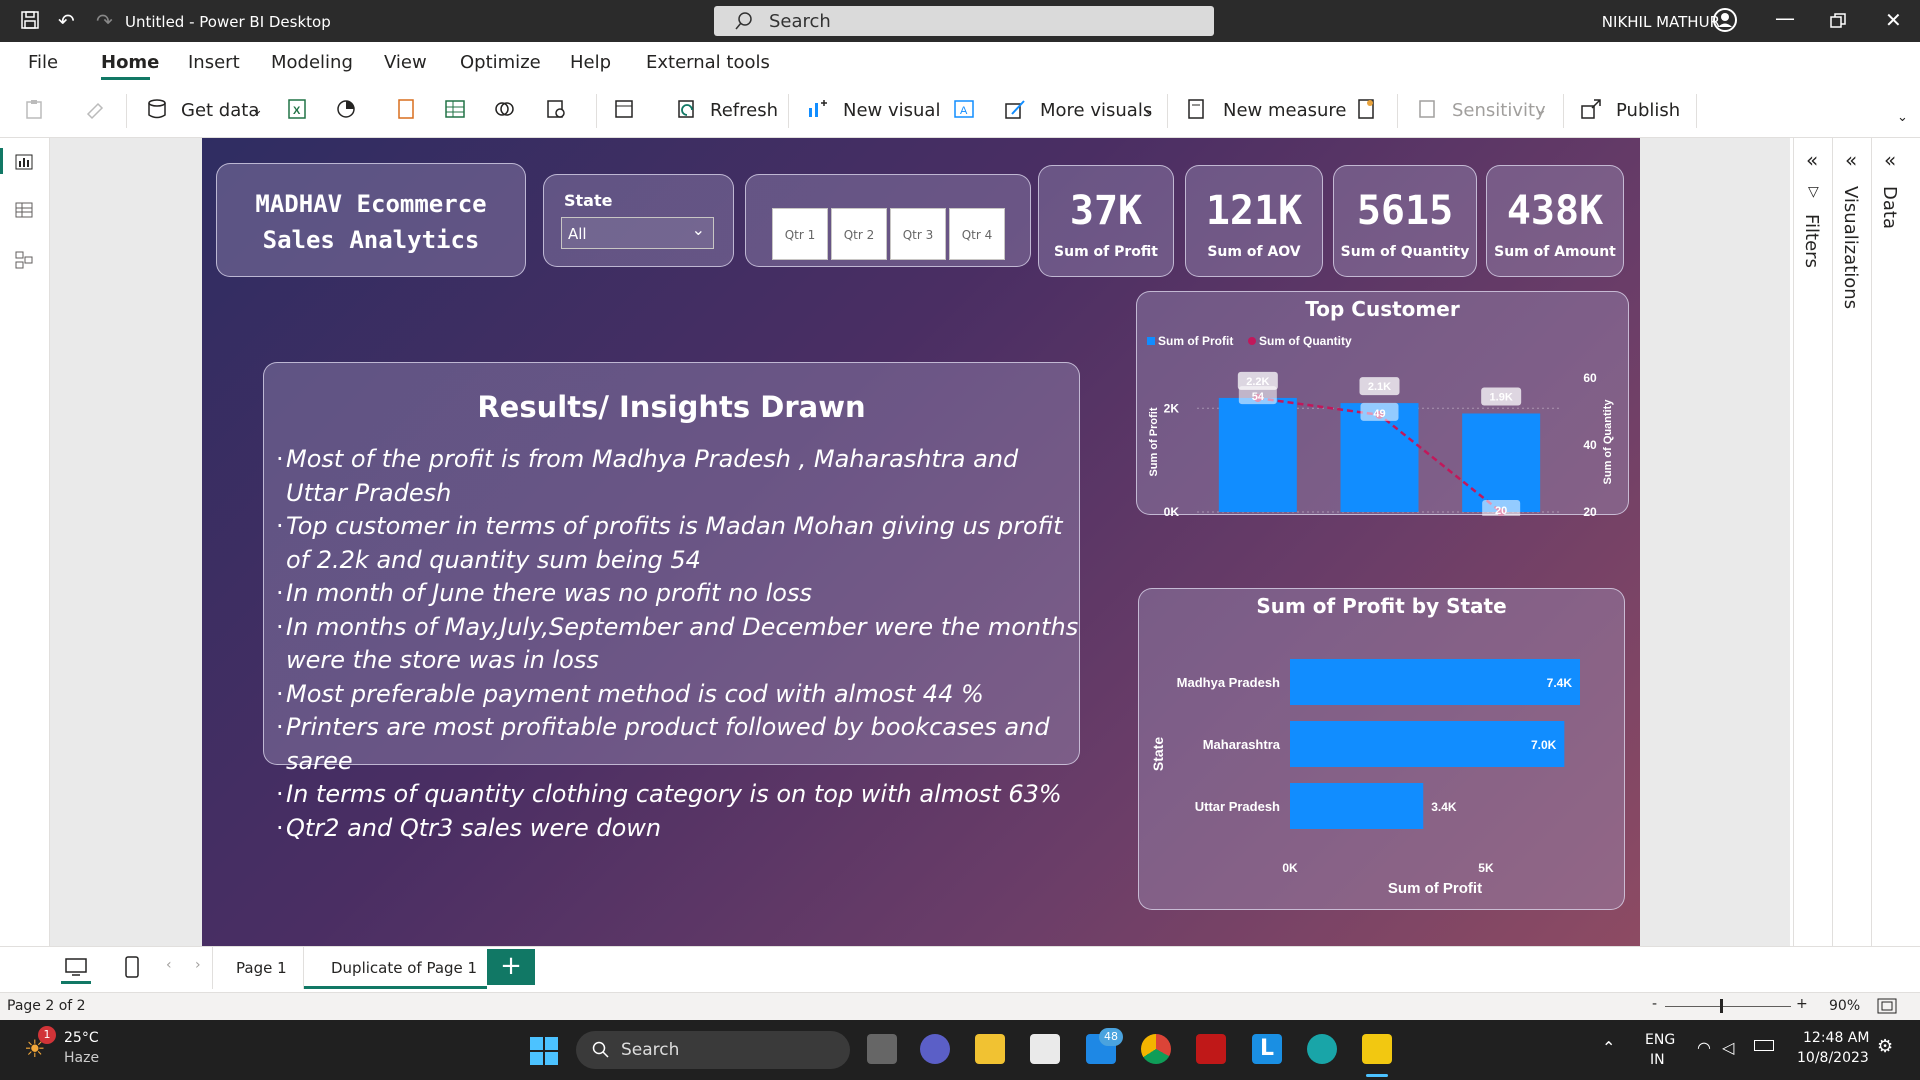 Image resolution: width=1920 pixels, height=1080 pixels. What do you see at coordinates (395, 968) in the screenshot?
I see `tab-duplicate-of-page-1: Duplicate of Page 1` at bounding box center [395, 968].